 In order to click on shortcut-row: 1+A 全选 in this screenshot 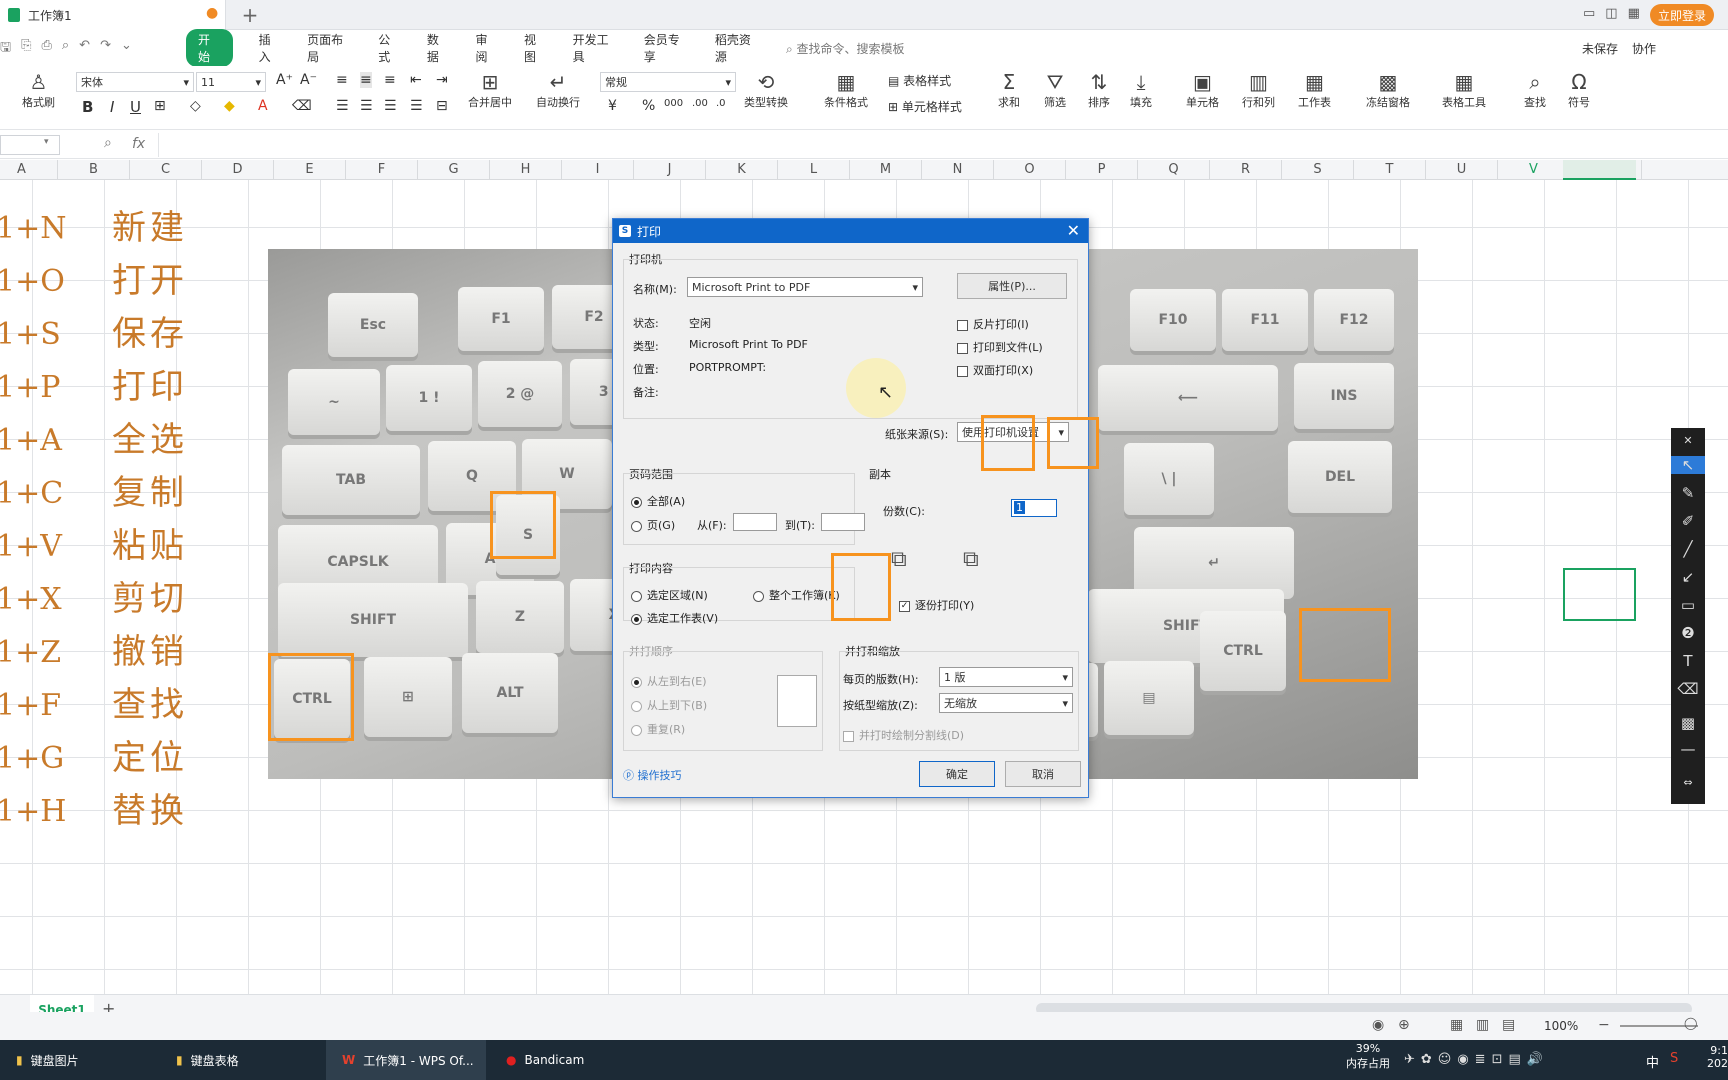, I will do `click(100, 440)`.